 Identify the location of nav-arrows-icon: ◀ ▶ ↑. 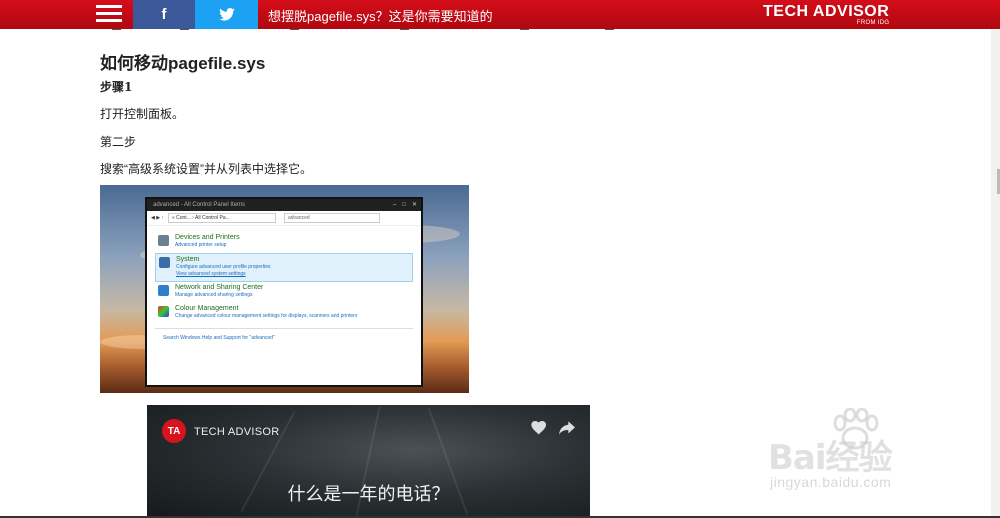
(157, 218).